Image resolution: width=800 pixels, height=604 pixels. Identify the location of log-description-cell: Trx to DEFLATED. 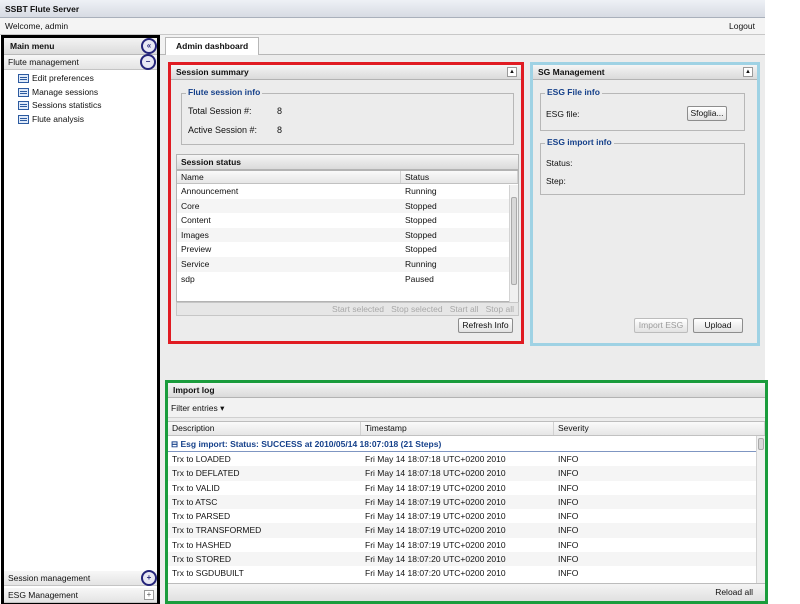
(206, 473).